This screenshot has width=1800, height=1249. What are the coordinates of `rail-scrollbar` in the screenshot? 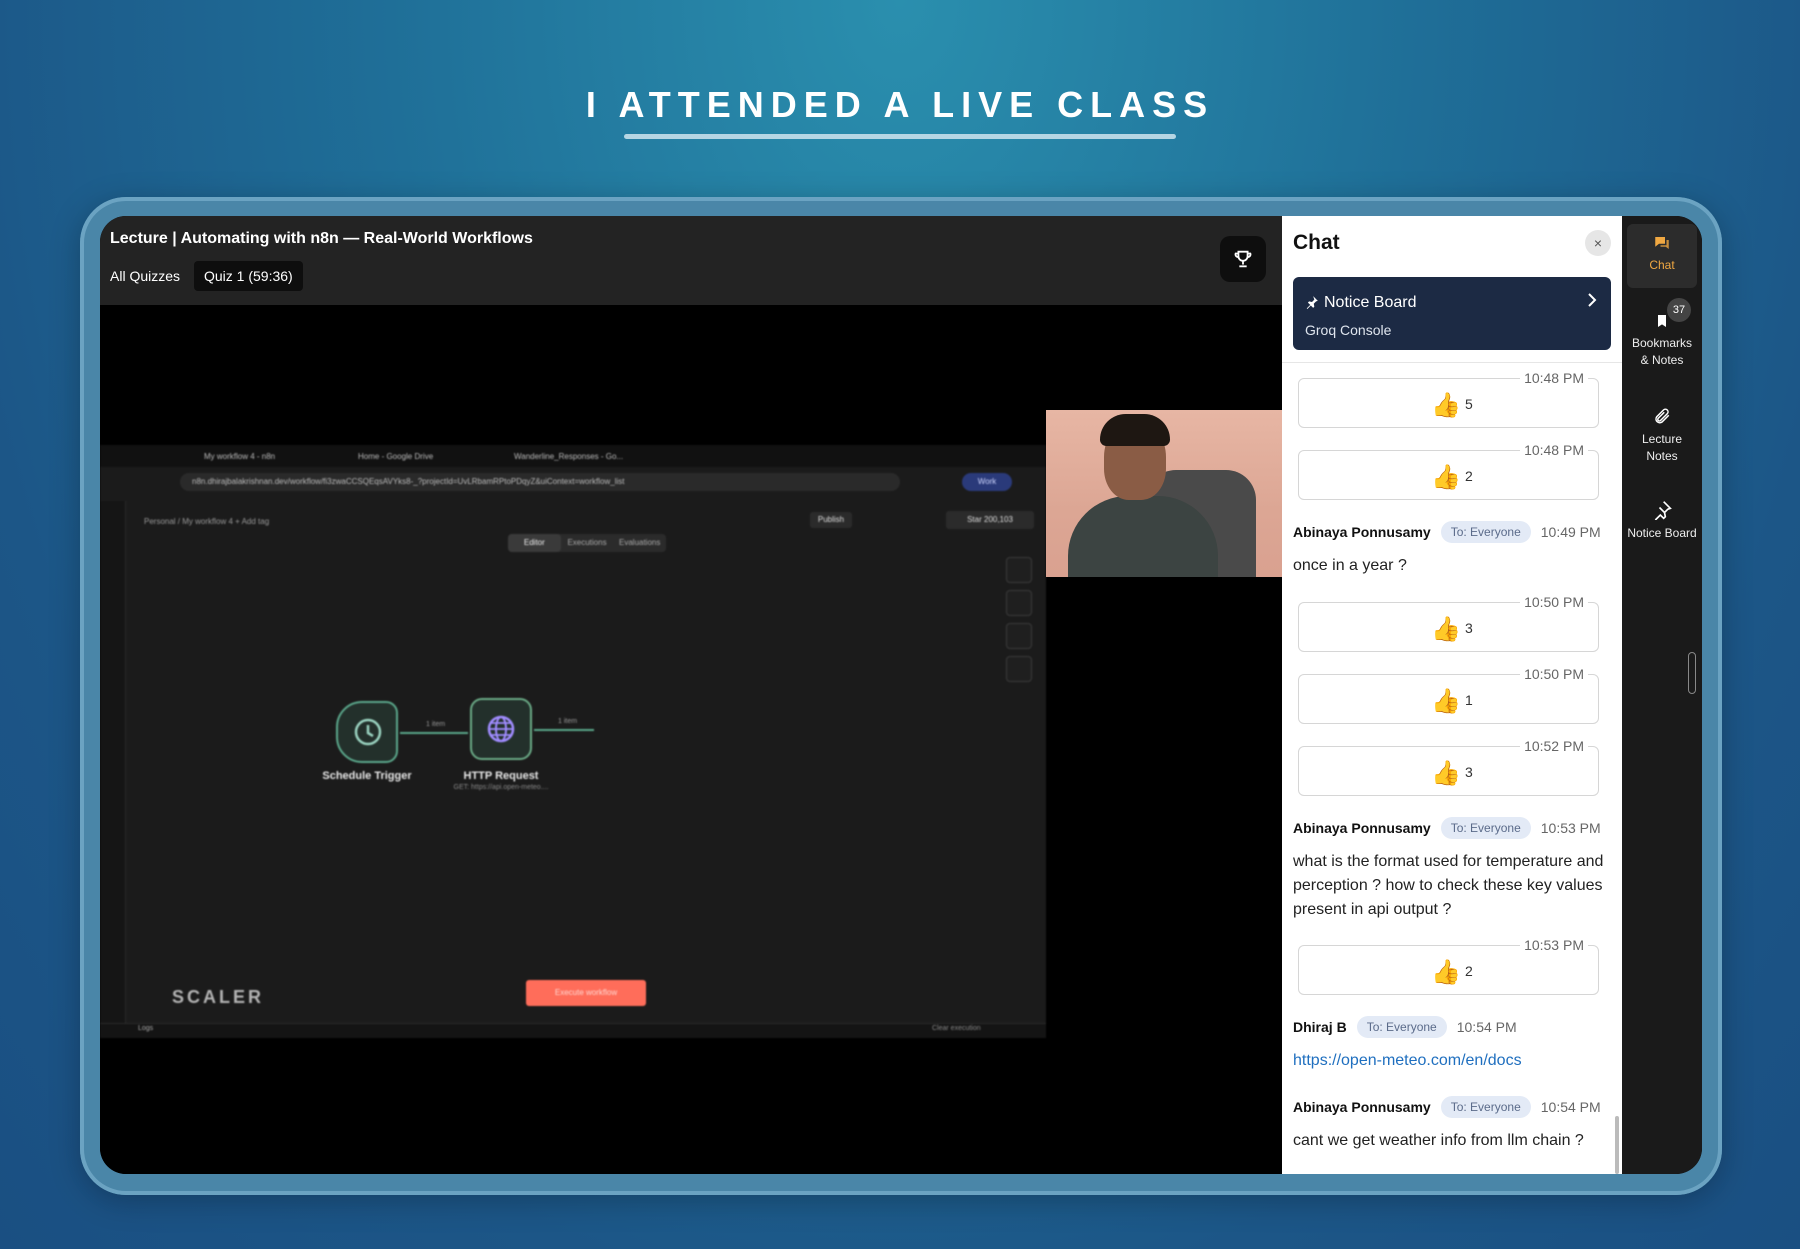 It's located at (1692, 673).